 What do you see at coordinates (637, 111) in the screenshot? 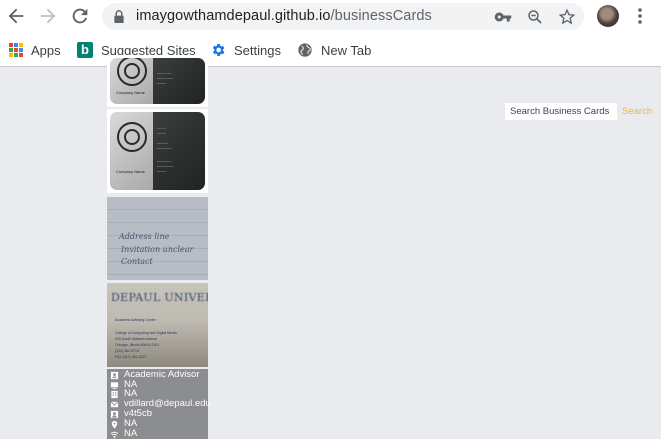
I see `search-button: Search` at bounding box center [637, 111].